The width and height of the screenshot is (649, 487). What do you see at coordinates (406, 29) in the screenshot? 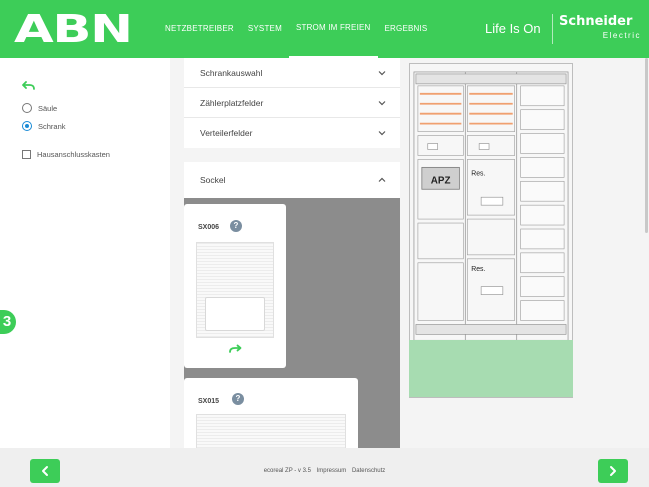
I see `nav-ergebnis: ERGEBNIS` at bounding box center [406, 29].